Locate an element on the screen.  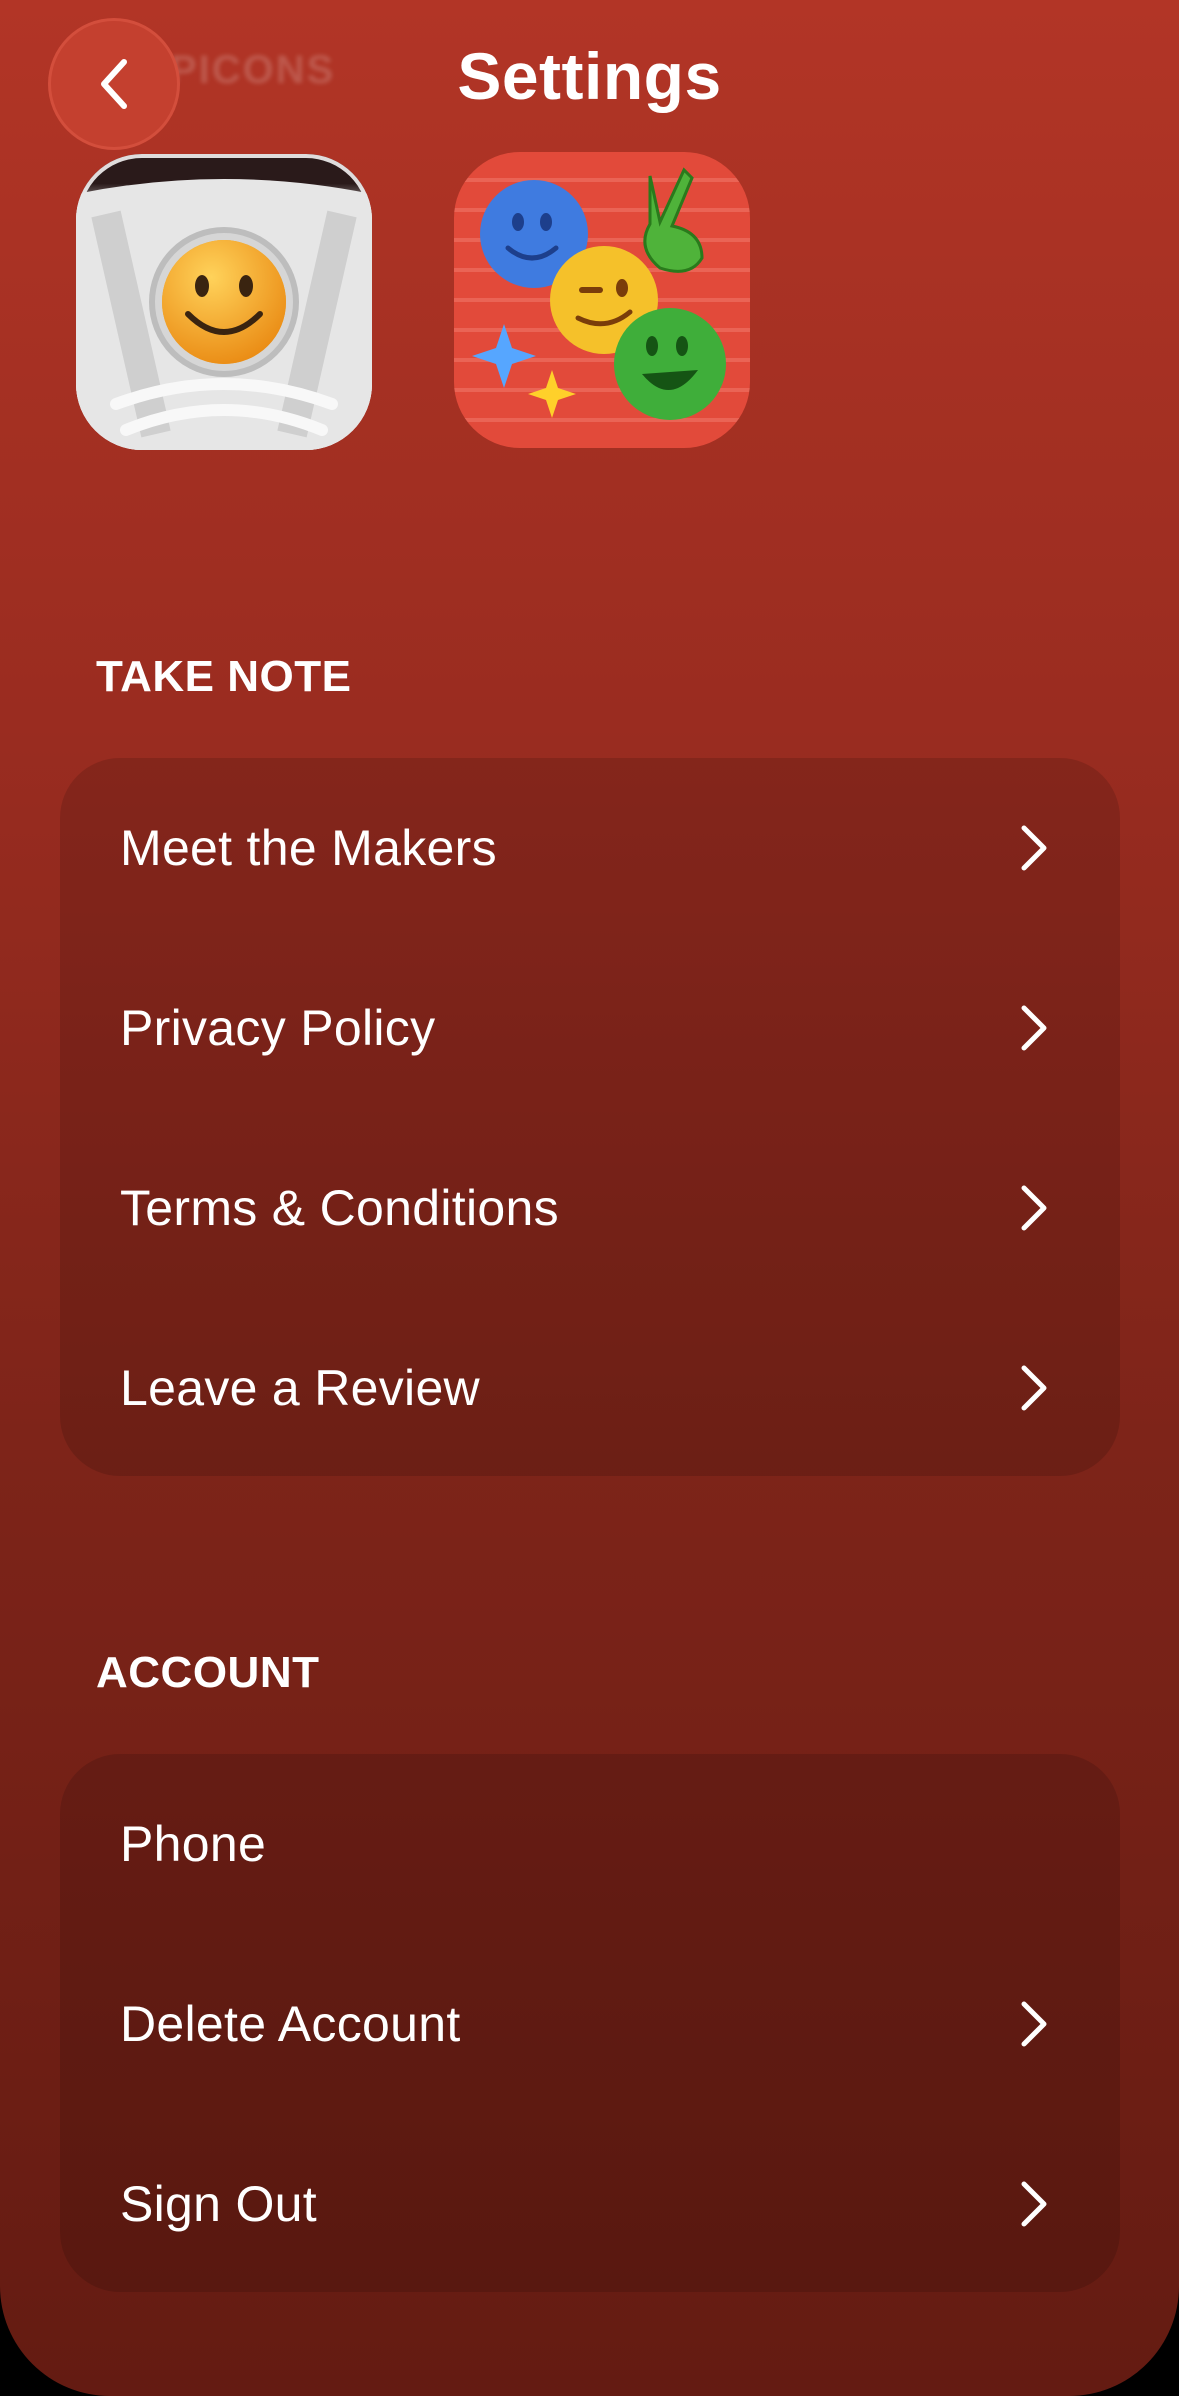
sneaker-illustration is located at coordinates (224, 314).